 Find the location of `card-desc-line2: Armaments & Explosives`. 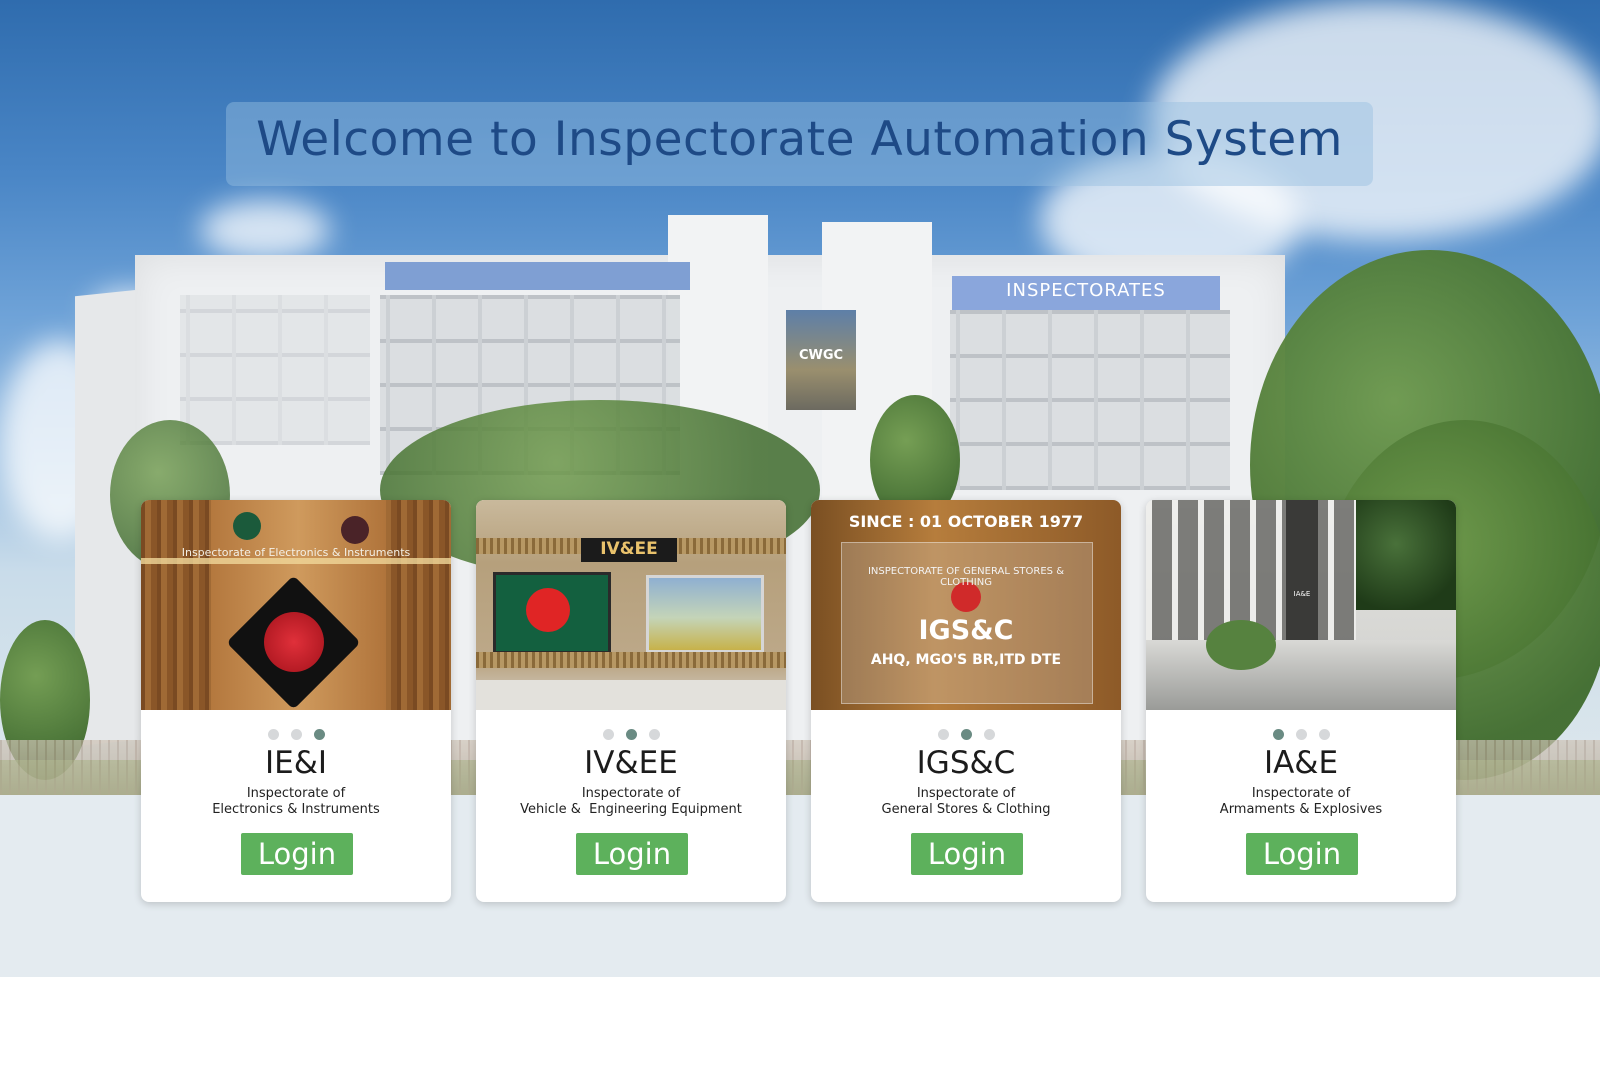

card-desc-line2: Armaments & Explosives is located at coordinates (1301, 809).